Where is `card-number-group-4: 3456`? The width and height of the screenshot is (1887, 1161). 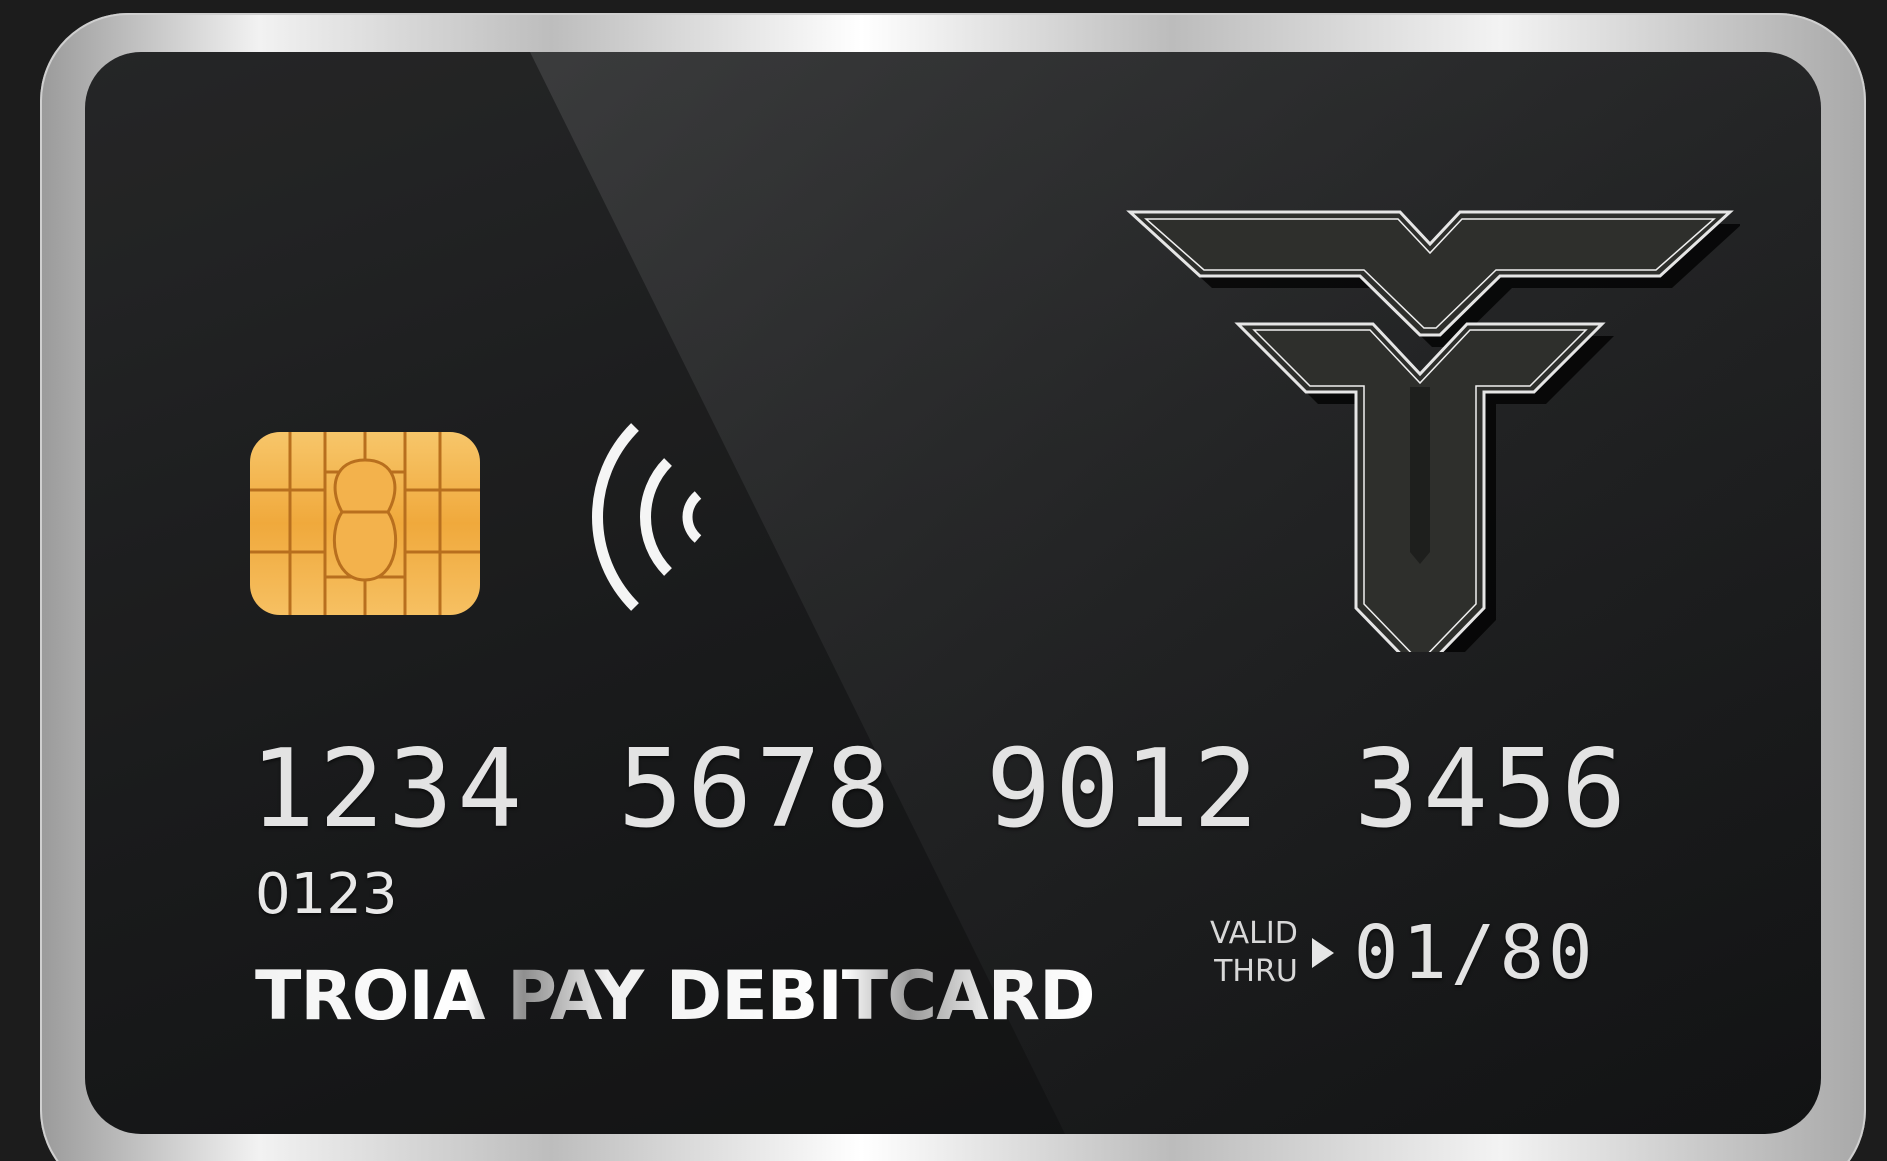
card-number-group-4: 3456 is located at coordinates (1492, 789).